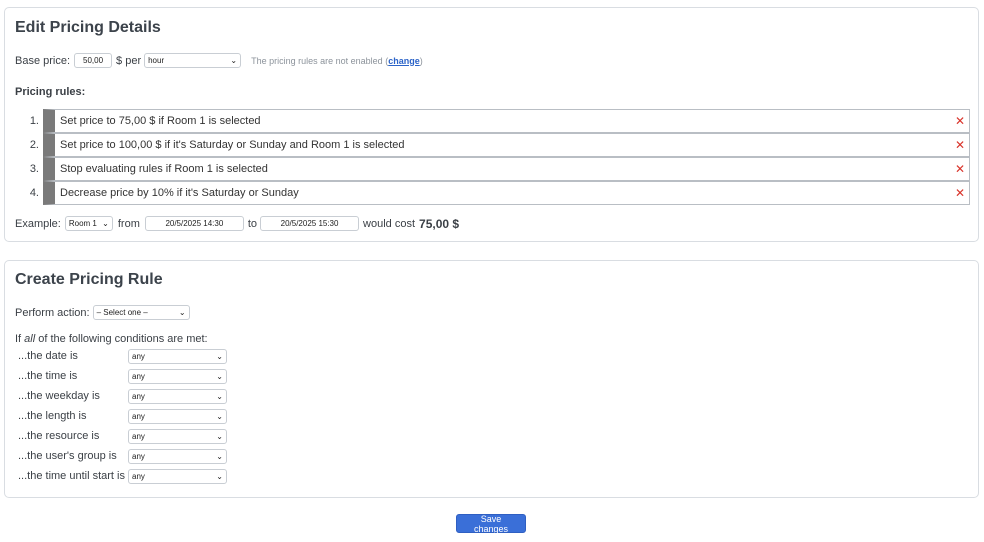 This screenshot has height=542, width=984. What do you see at coordinates (50, 92) in the screenshot?
I see `pricing-rules-label: Pricing rules:` at bounding box center [50, 92].